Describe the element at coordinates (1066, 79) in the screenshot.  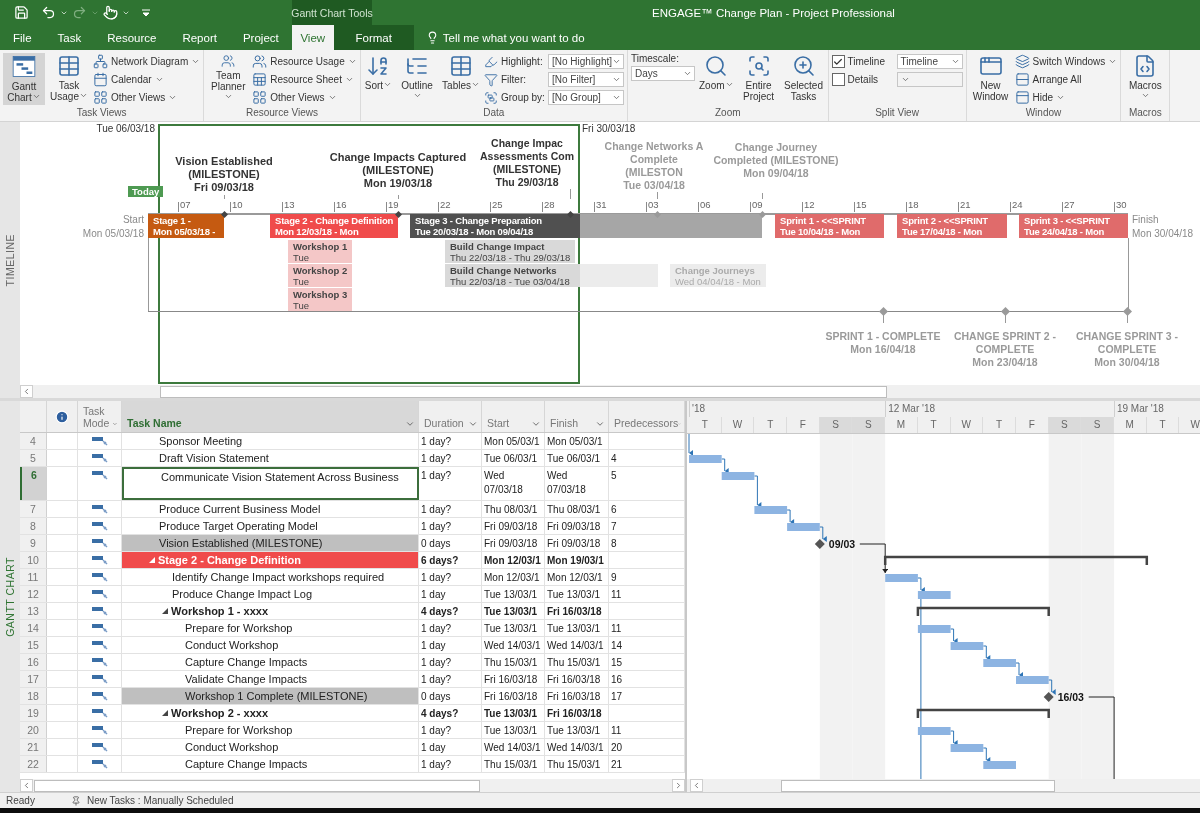
I see `ribbon-button: Arrange All` at that location.